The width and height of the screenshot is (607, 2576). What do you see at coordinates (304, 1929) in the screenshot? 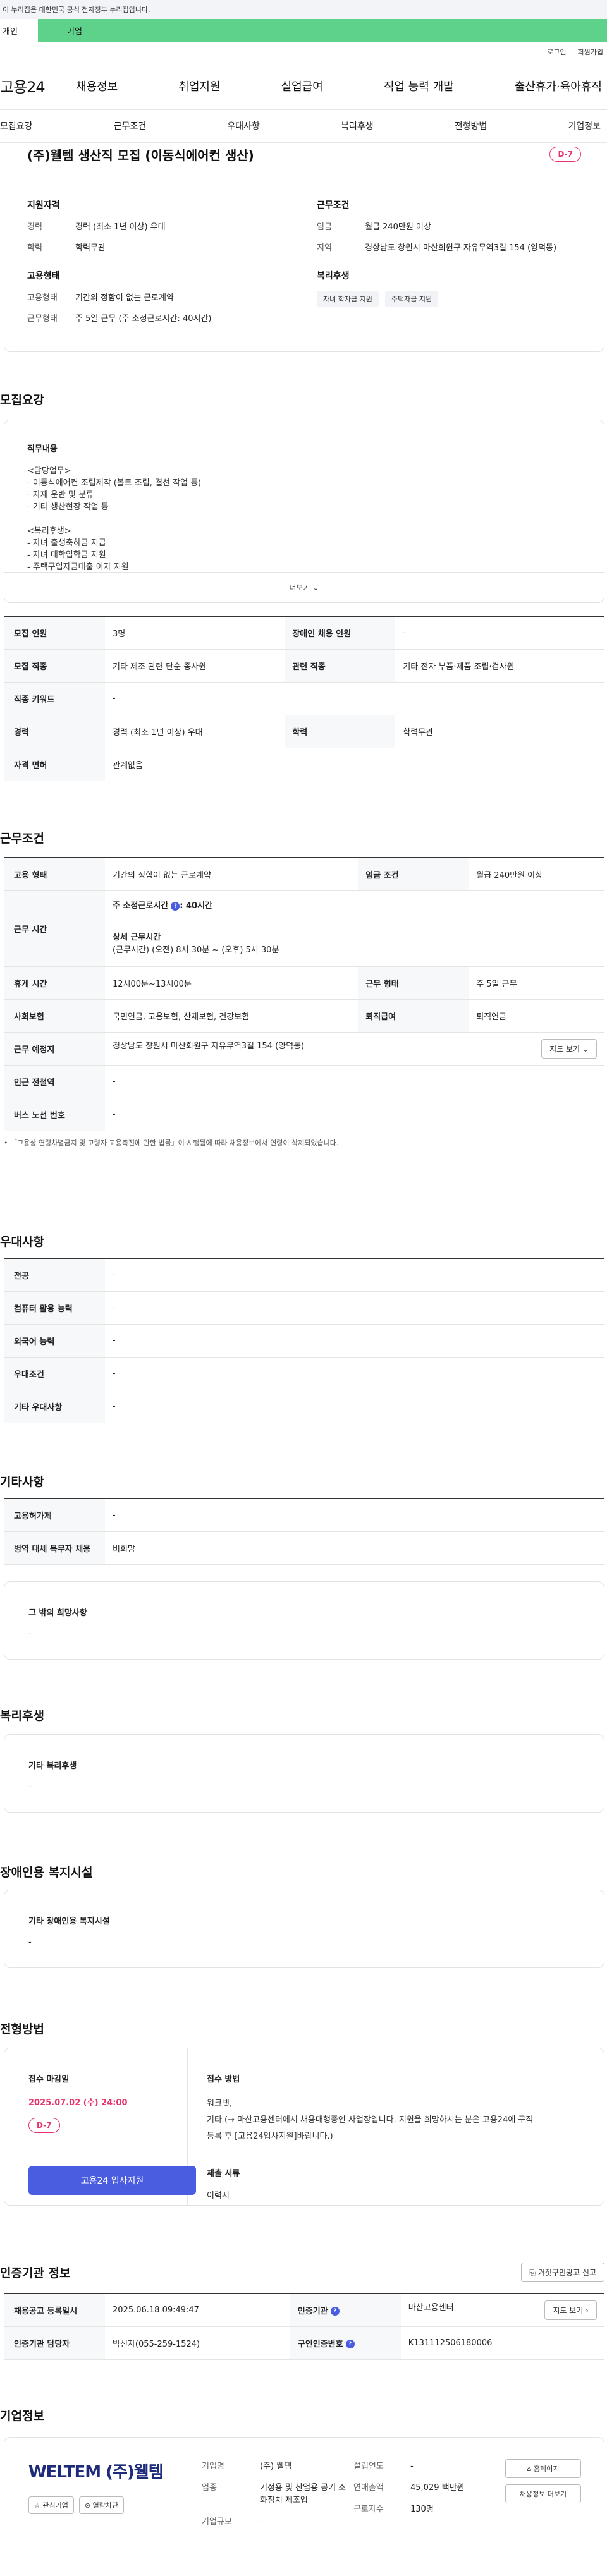
I see `disabled-box: 기타 장애인용 복지시설 -` at bounding box center [304, 1929].